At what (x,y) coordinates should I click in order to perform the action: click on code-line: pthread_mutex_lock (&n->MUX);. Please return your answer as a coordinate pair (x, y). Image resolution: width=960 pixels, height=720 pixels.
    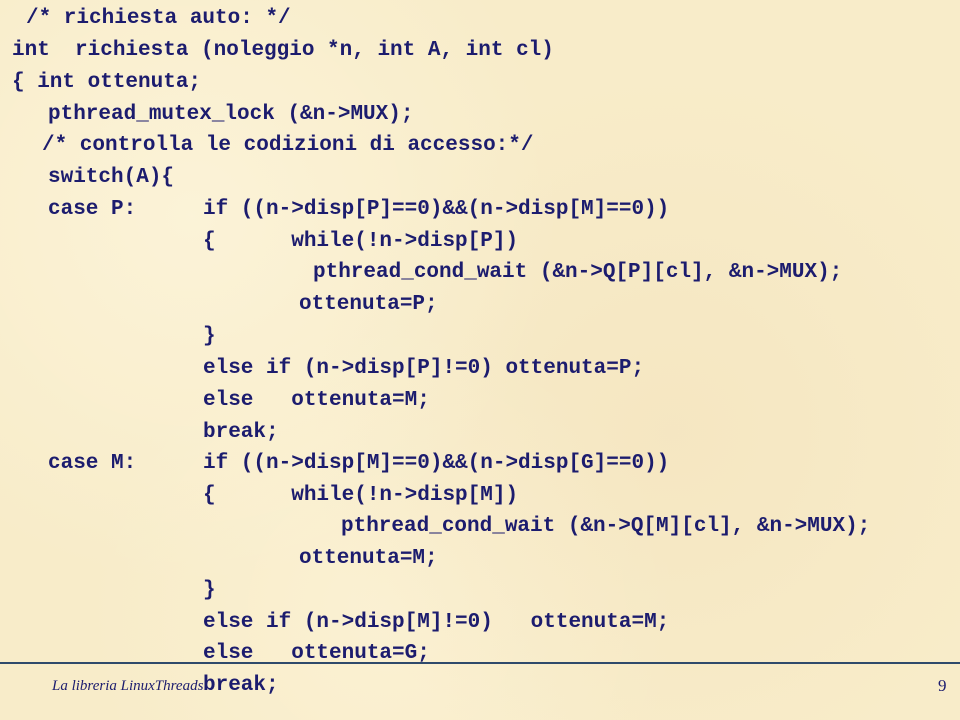
    Looking at the image, I should click on (231, 114).